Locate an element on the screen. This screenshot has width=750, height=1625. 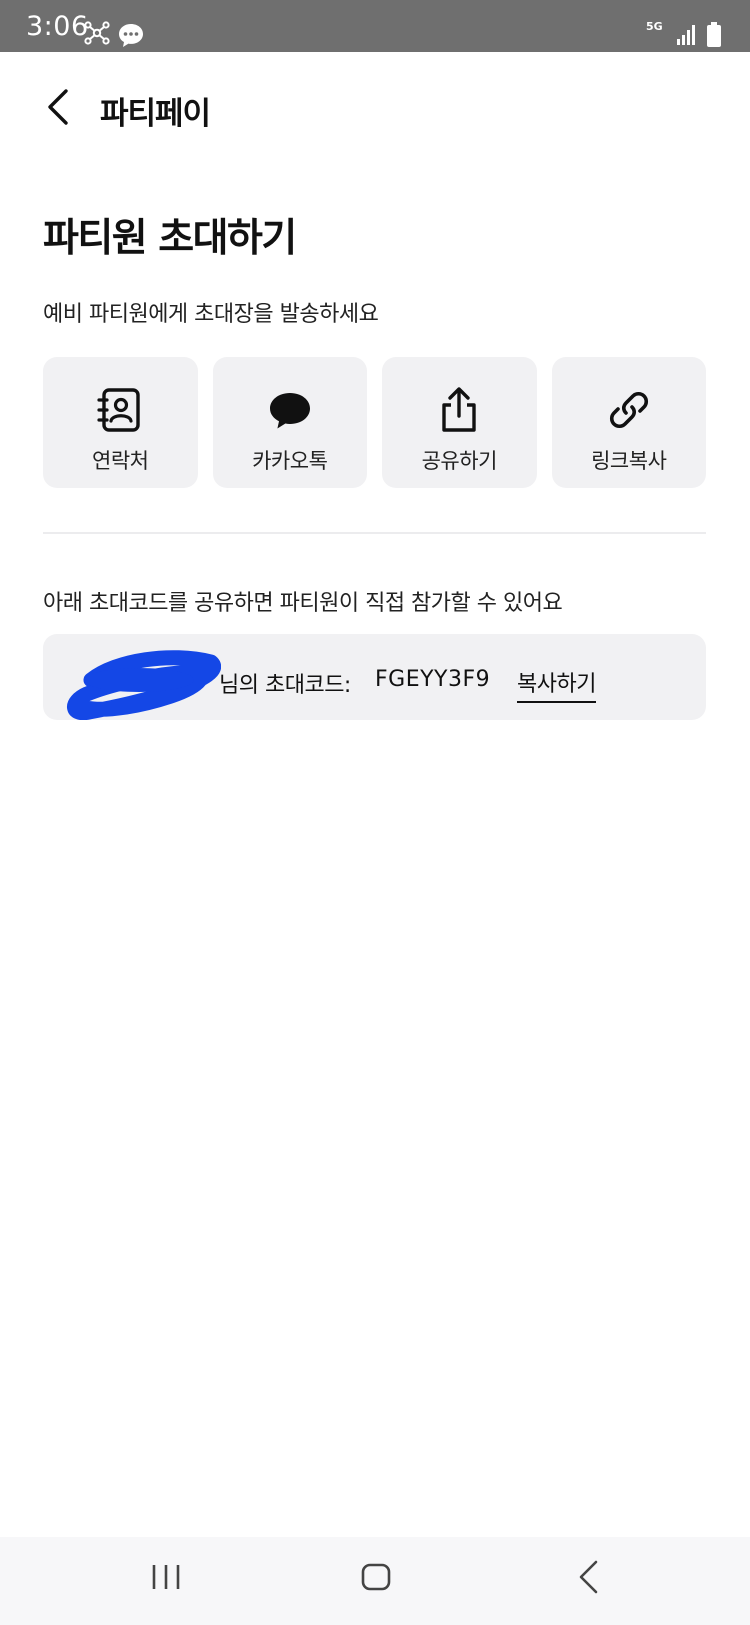
system-nav-bar is located at coordinates (375, 1581).